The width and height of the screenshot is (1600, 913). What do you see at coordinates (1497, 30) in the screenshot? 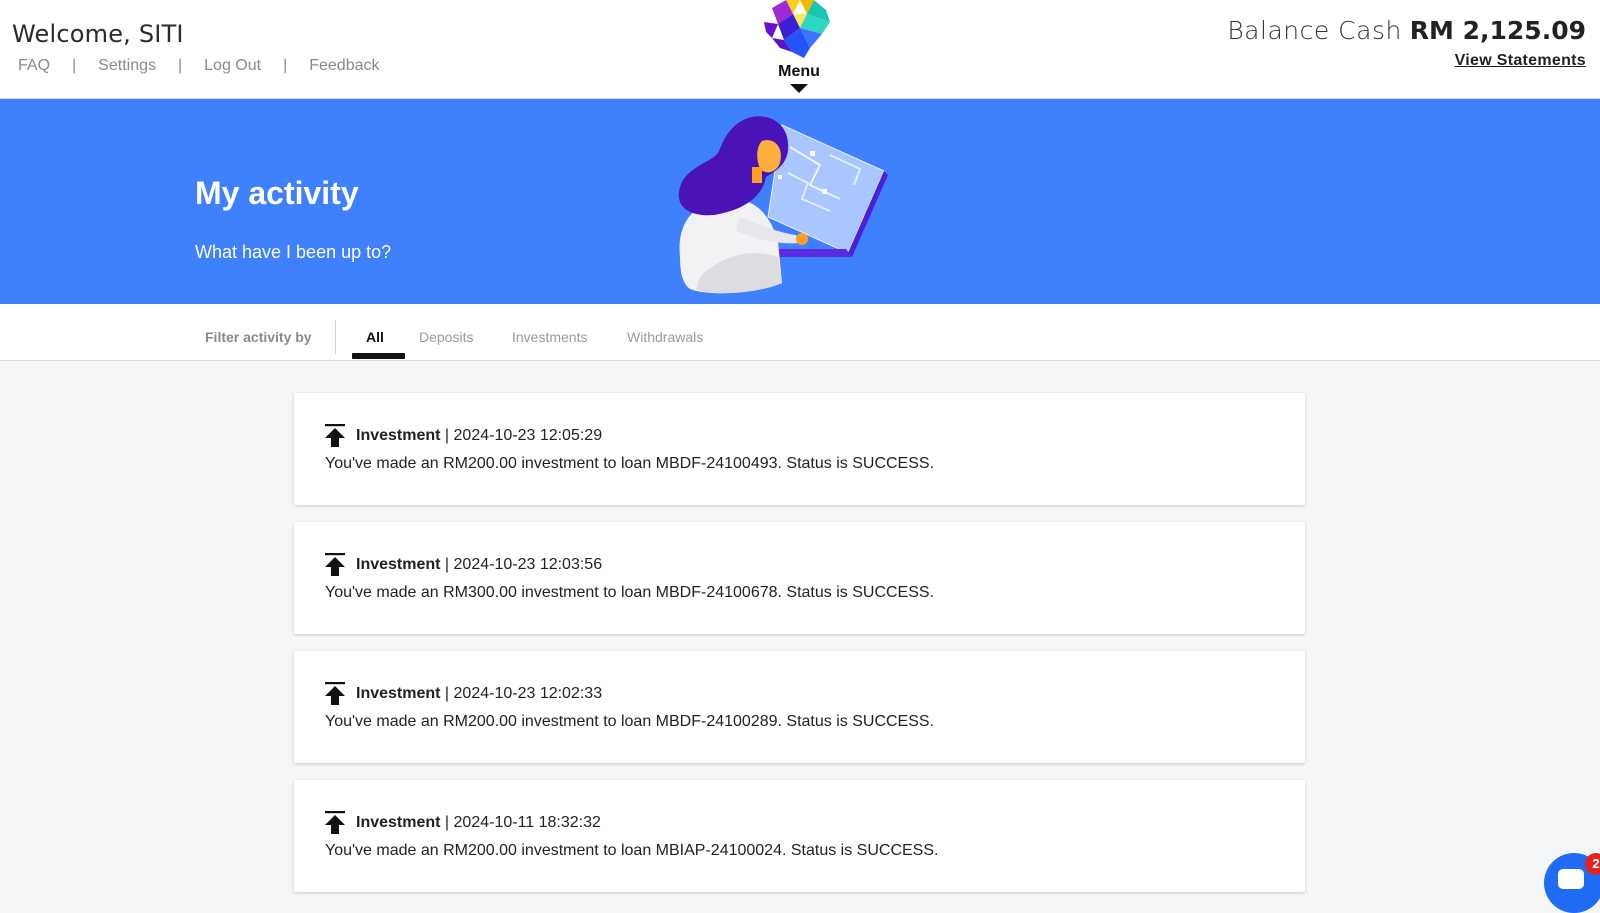
I see `balance-amount: RM 2,125.09` at bounding box center [1497, 30].